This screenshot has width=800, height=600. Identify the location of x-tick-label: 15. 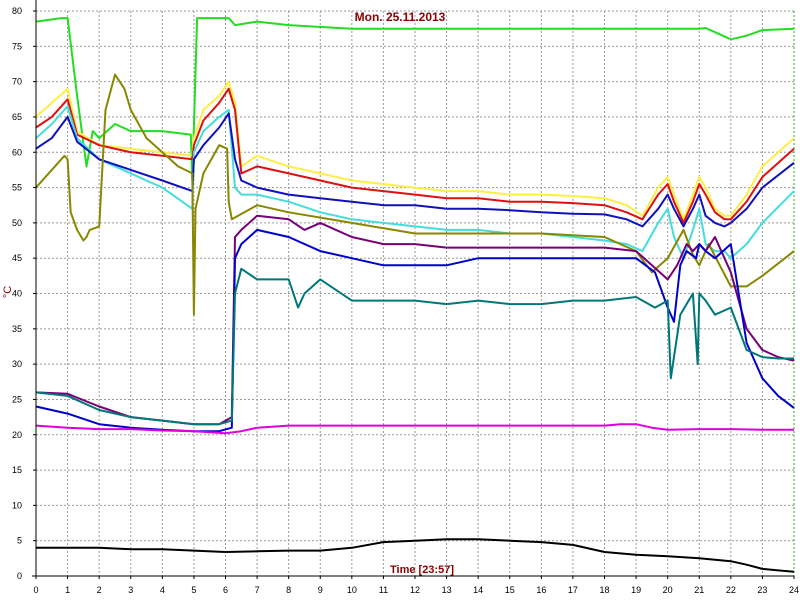
(510, 590).